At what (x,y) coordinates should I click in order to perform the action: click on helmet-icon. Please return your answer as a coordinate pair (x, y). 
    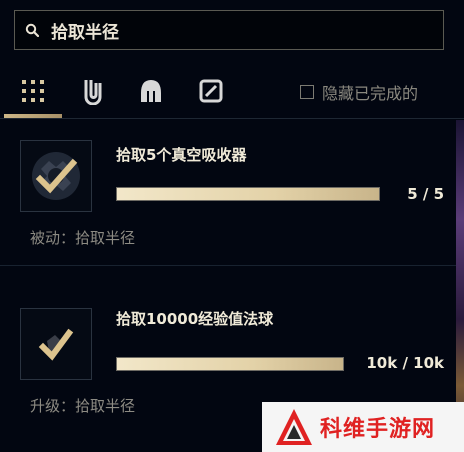
    Looking at the image, I should click on (151, 91).